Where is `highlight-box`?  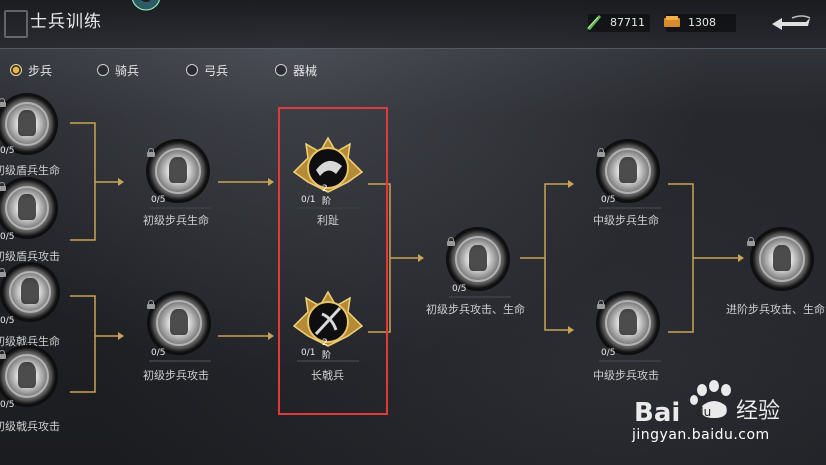
highlight-box is located at coordinates (333, 261).